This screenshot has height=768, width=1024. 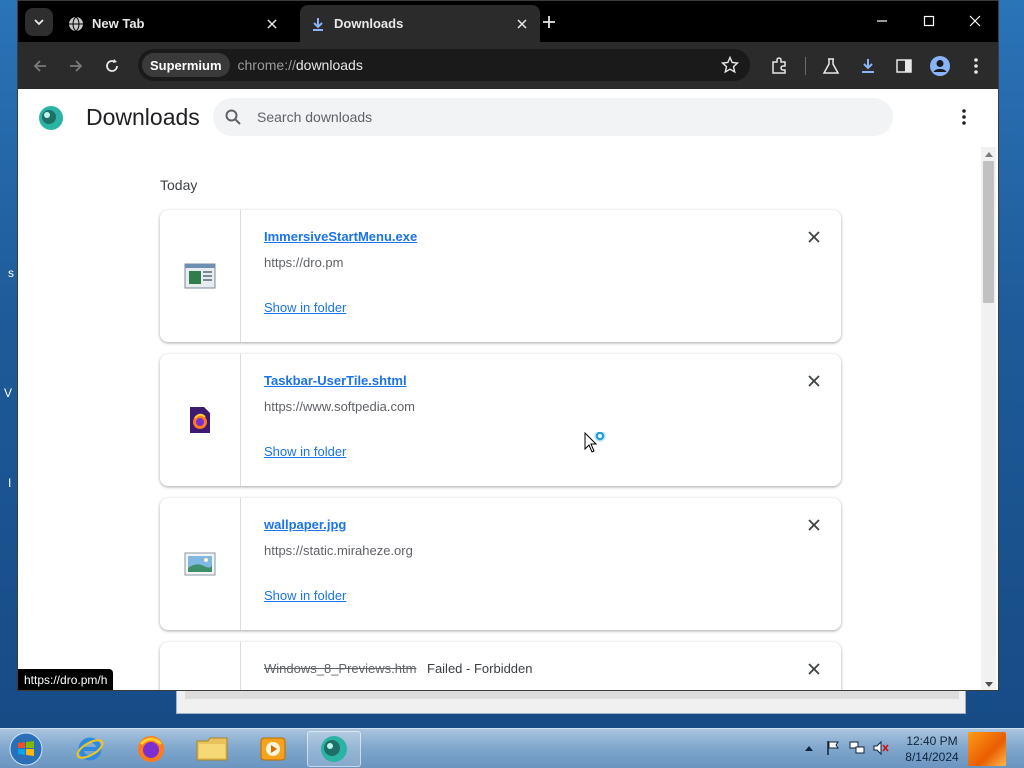 What do you see at coordinates (833, 748) in the screenshot?
I see `action-center-flag-icon` at bounding box center [833, 748].